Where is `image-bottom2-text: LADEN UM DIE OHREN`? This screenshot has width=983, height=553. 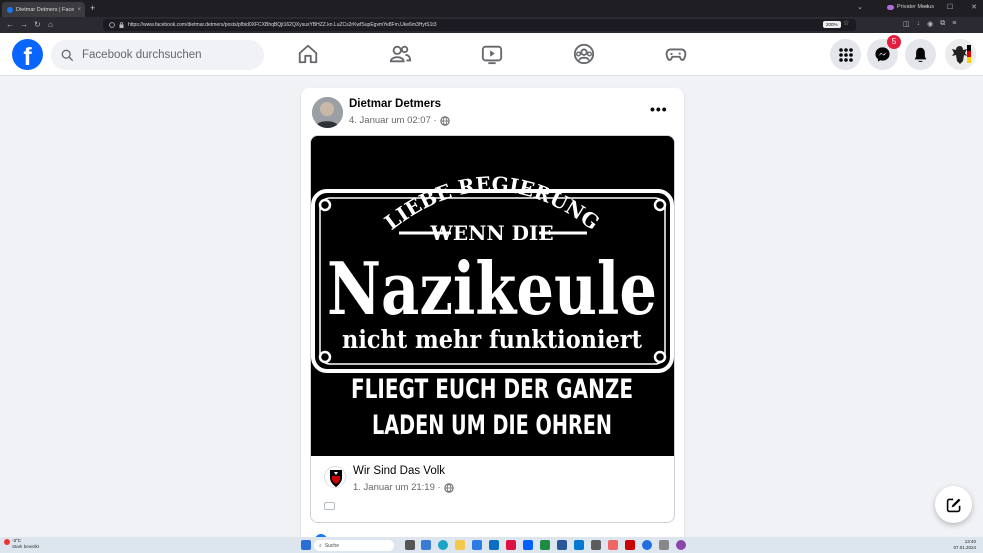 image-bottom2-text: LADEN UM DIE OHREN is located at coordinates (492, 425).